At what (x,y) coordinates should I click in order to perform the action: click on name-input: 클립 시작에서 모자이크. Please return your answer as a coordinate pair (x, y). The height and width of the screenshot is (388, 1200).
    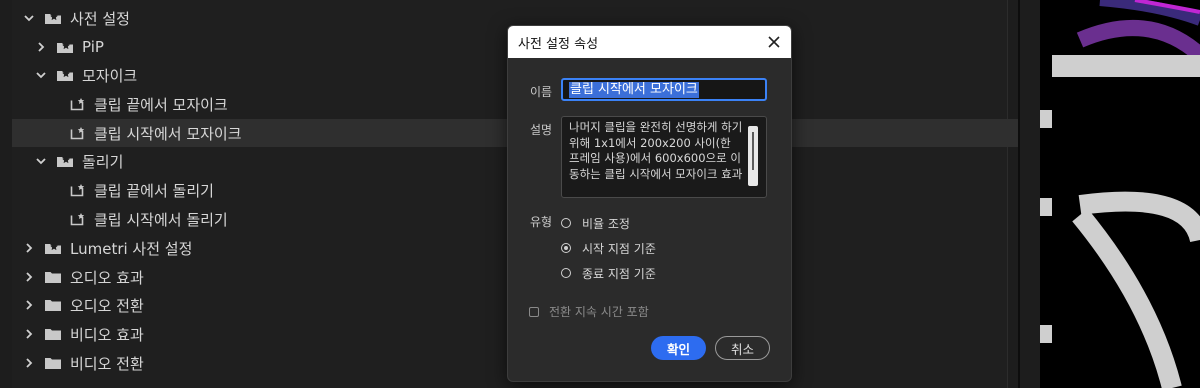
    Looking at the image, I should click on (664, 89).